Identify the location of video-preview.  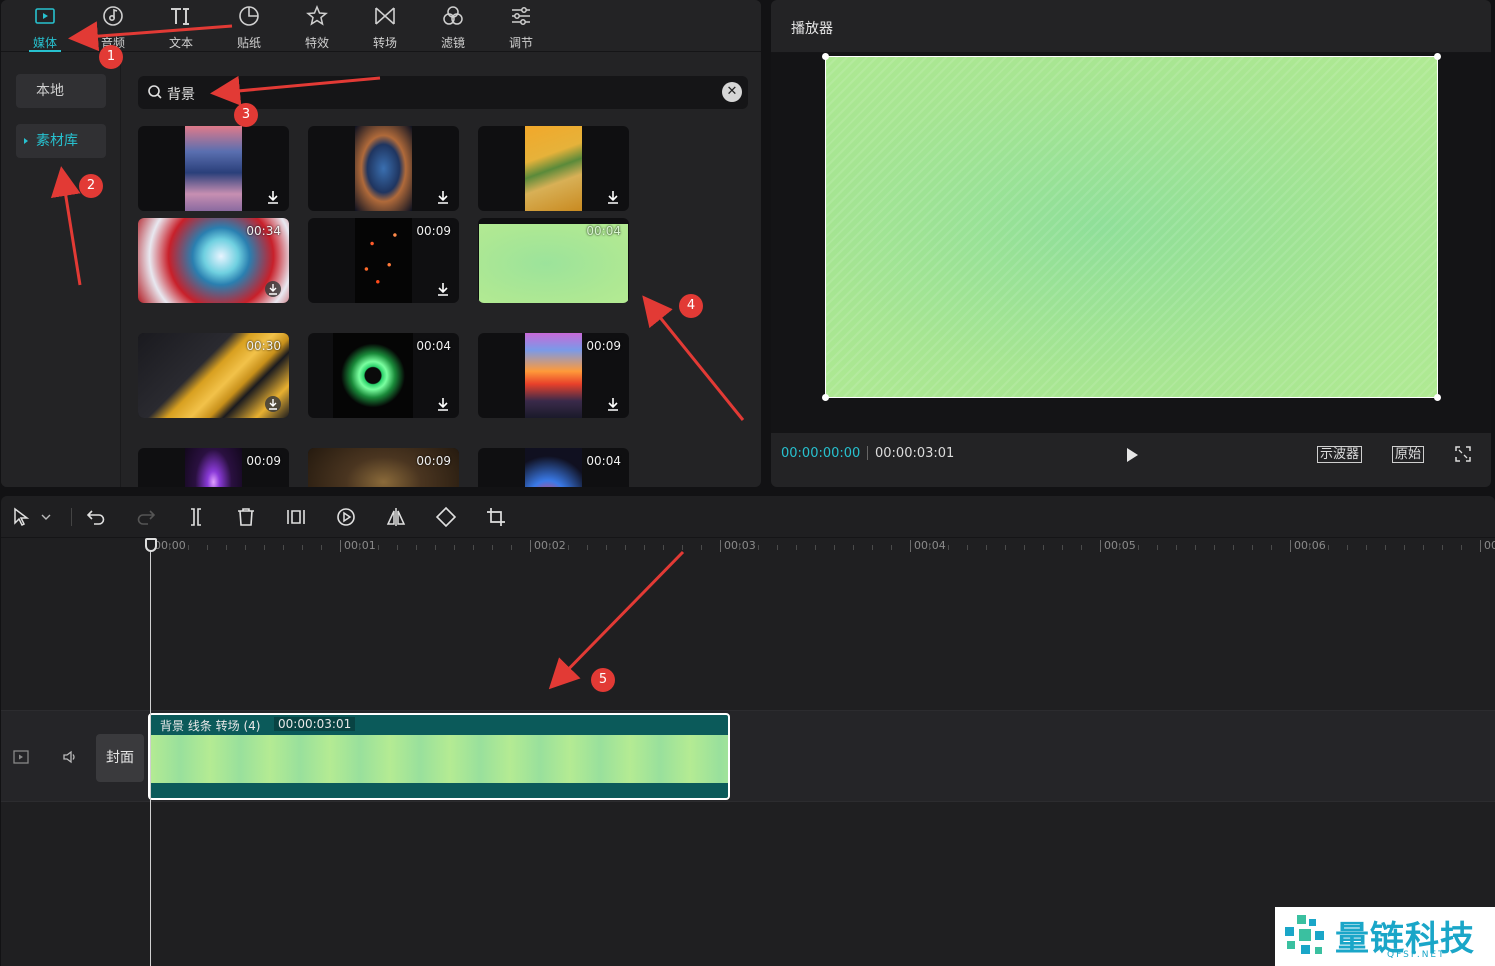
(1131, 227).